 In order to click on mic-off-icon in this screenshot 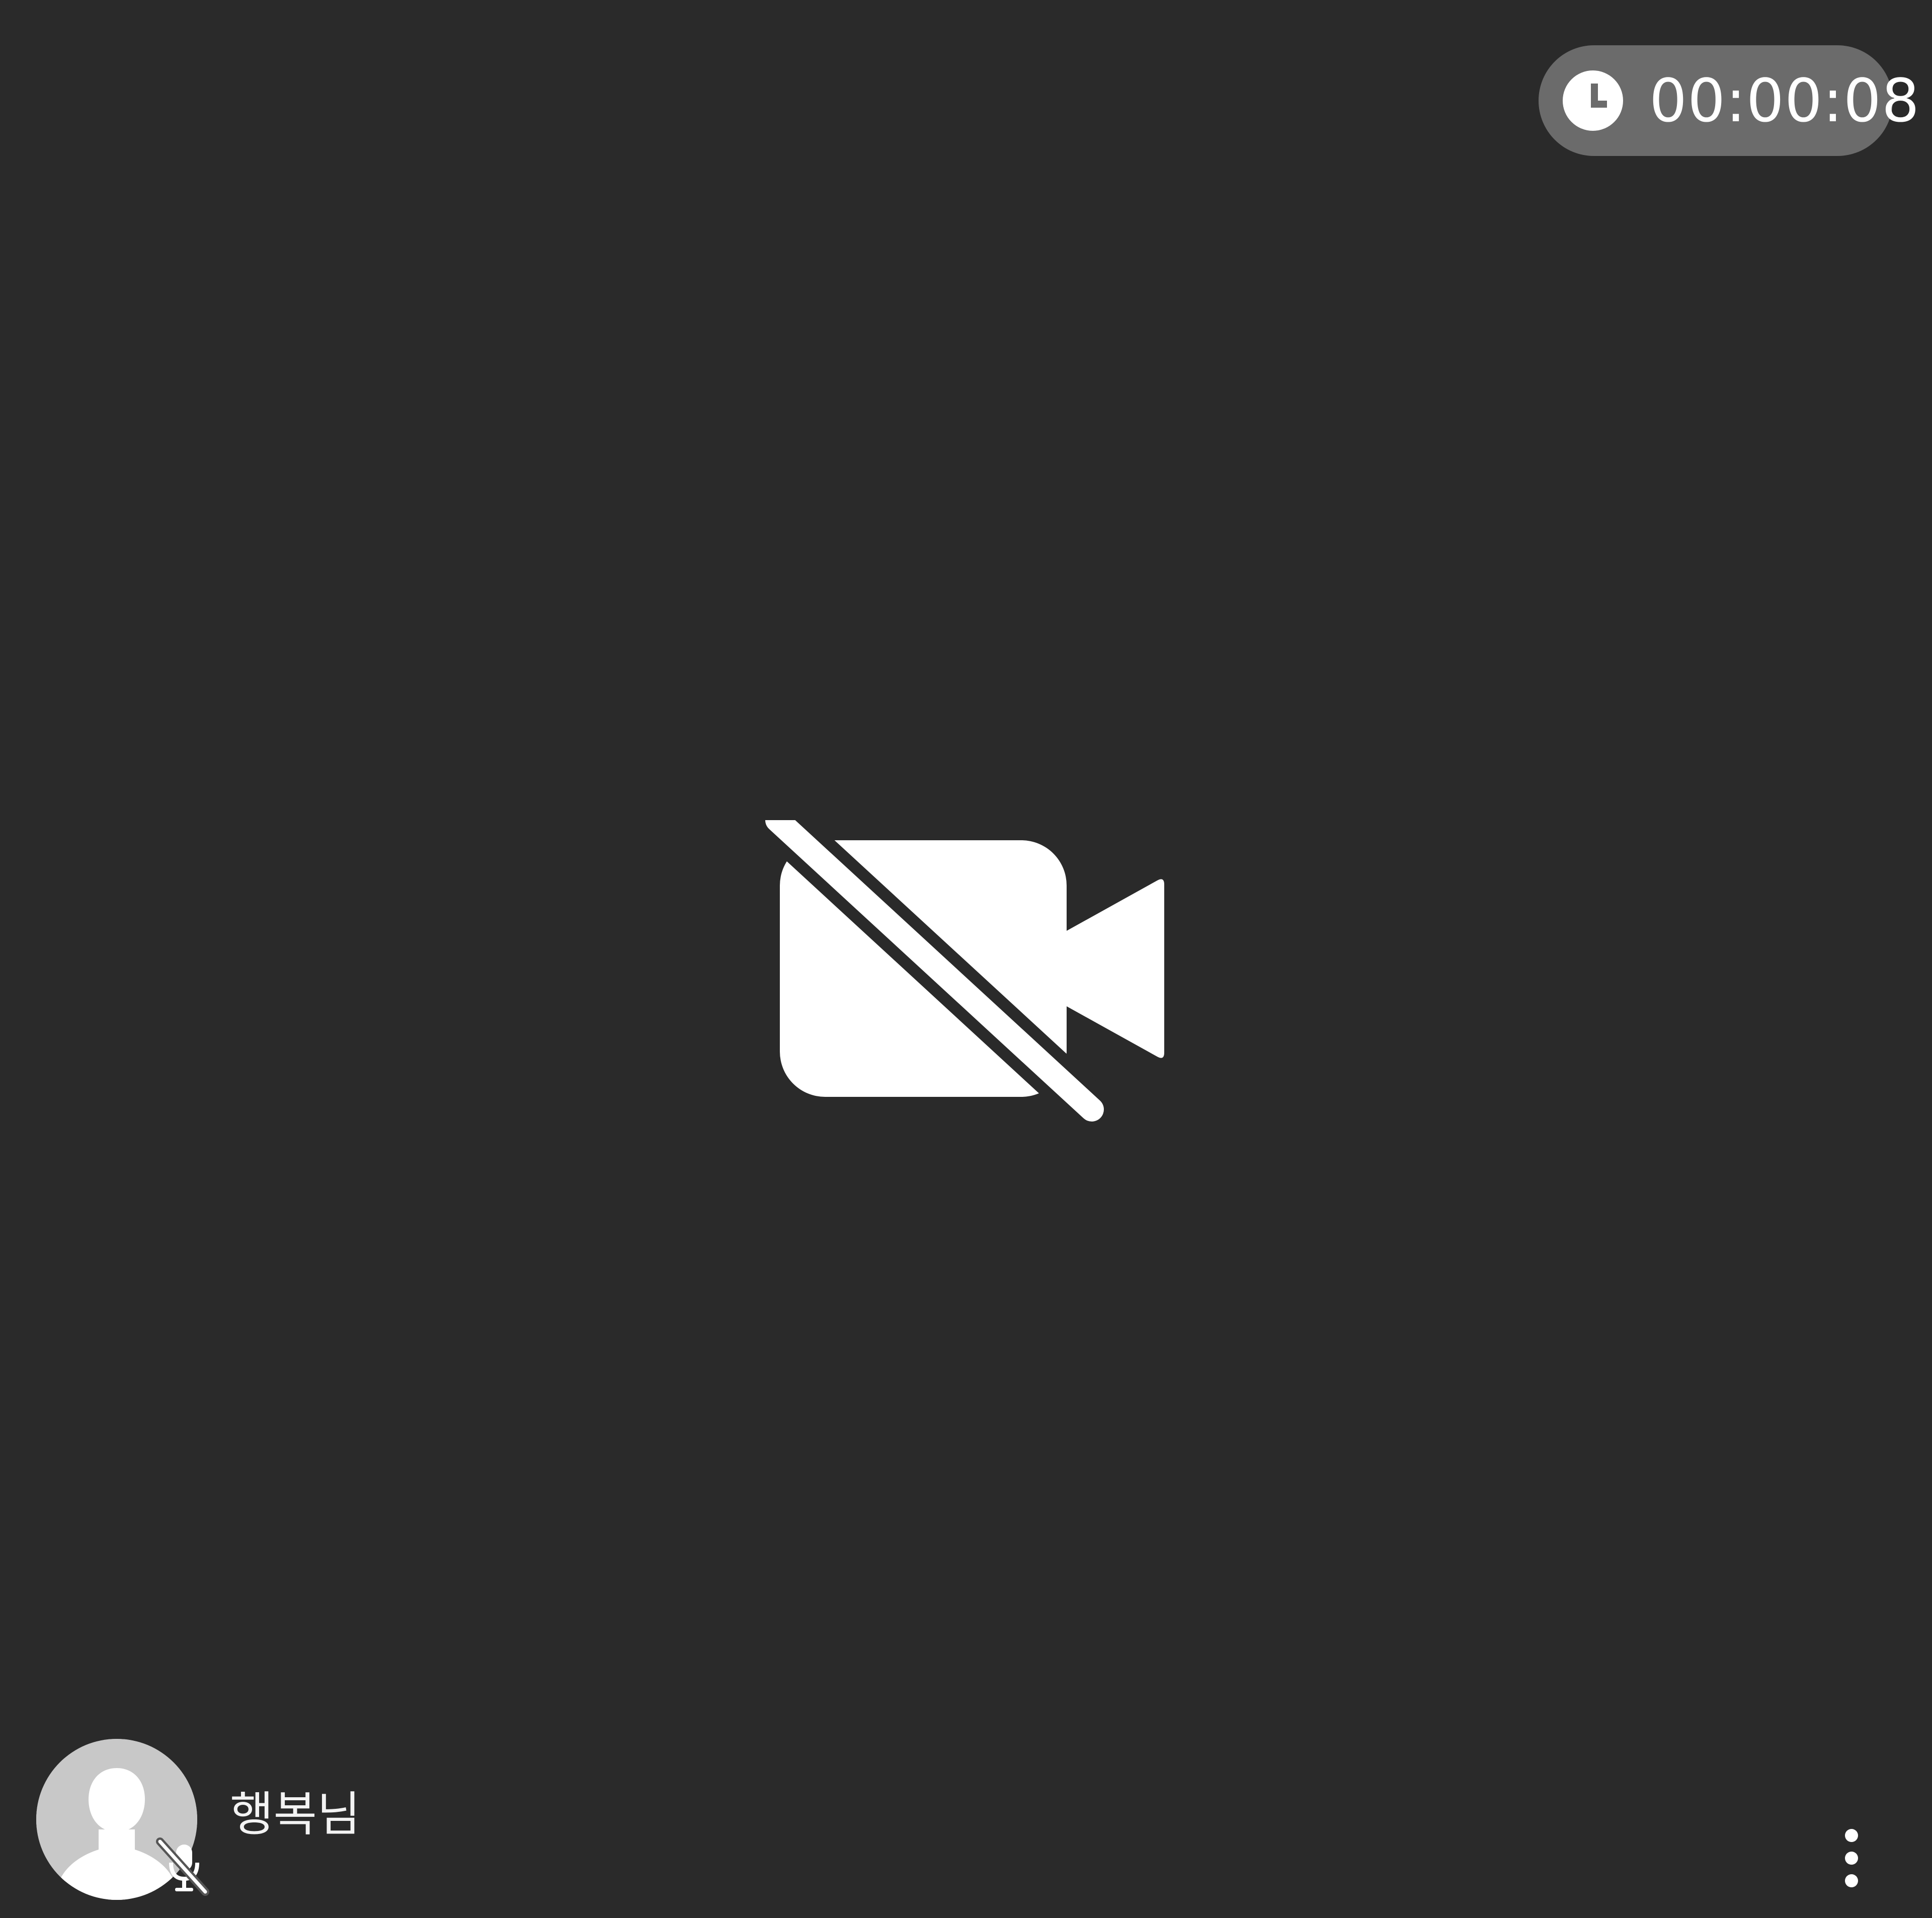, I will do `click(183, 1867)`.